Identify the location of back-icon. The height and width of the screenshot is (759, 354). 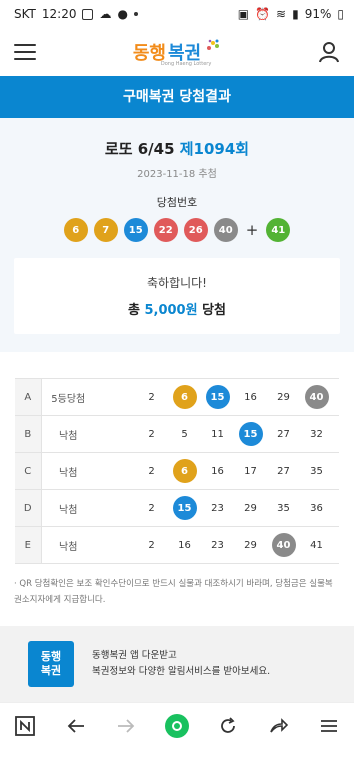
(262, 756).